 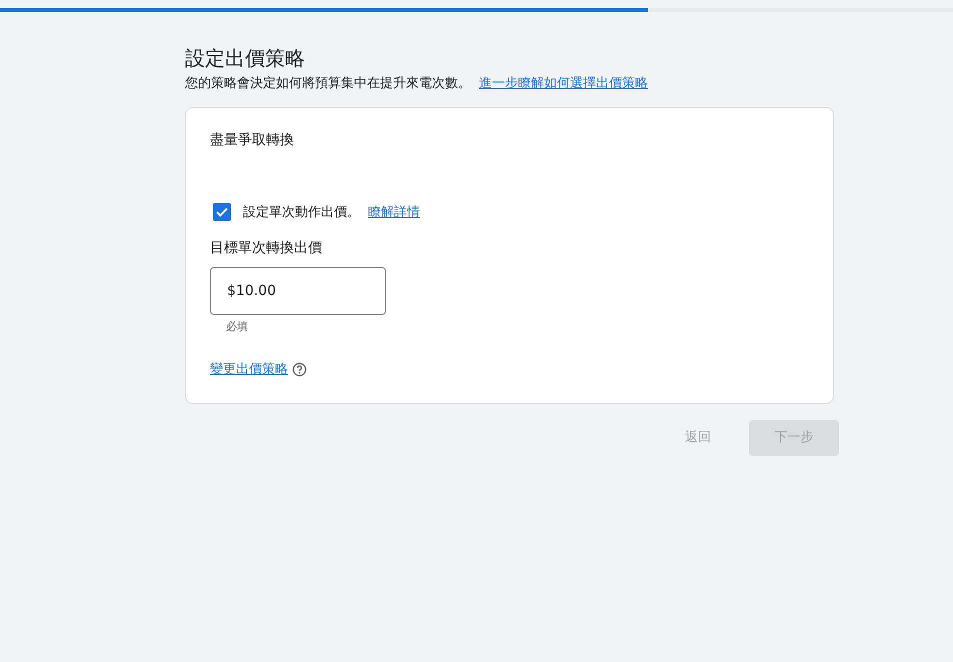 I want to click on checkbox, so click(x=222, y=212).